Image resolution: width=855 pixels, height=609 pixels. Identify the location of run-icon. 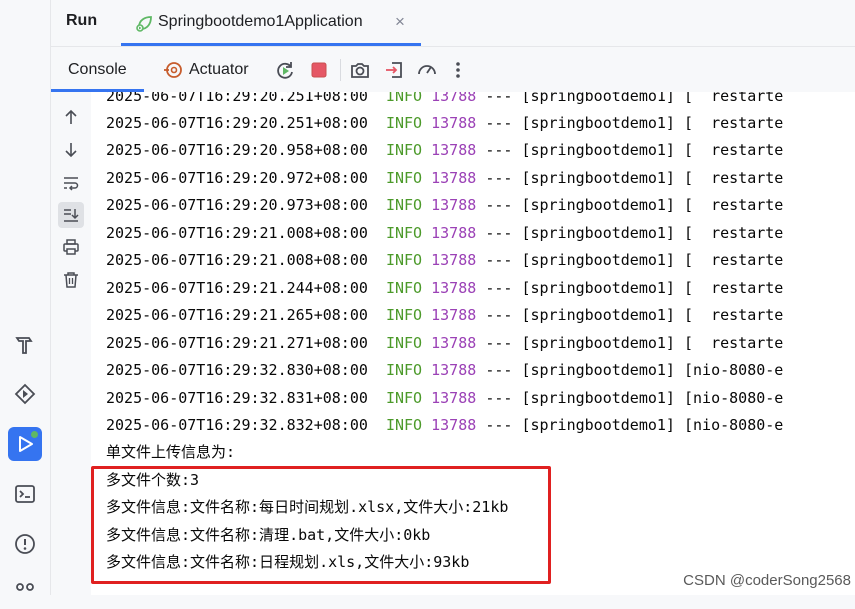
(25, 444).